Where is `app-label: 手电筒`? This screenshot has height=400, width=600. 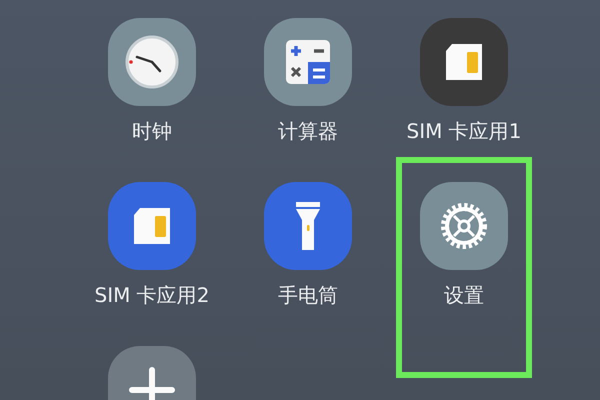 app-label: 手电筒 is located at coordinates (308, 295).